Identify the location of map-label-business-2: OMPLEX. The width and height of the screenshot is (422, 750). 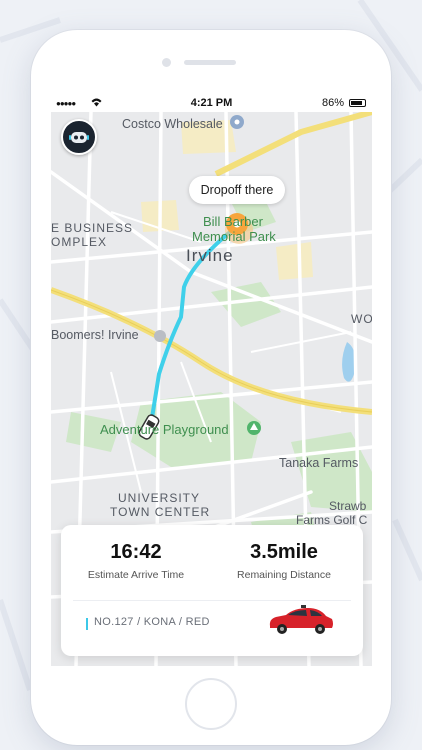
(79, 242).